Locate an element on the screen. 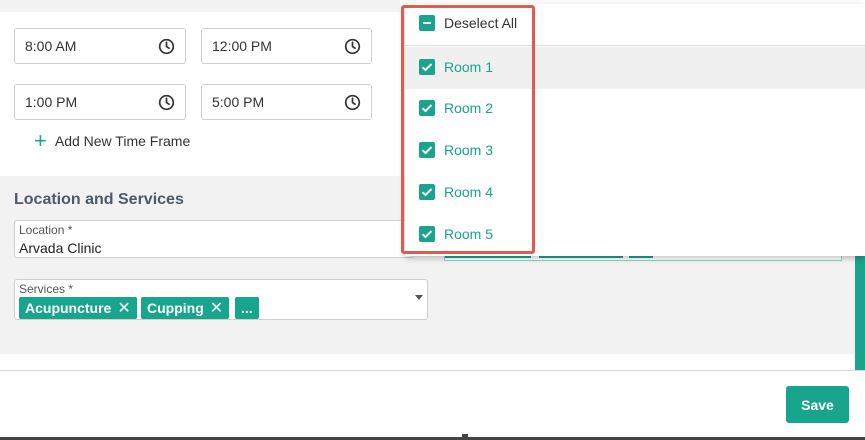 The image size is (865, 440). chevron-down-icon is located at coordinates (419, 297).